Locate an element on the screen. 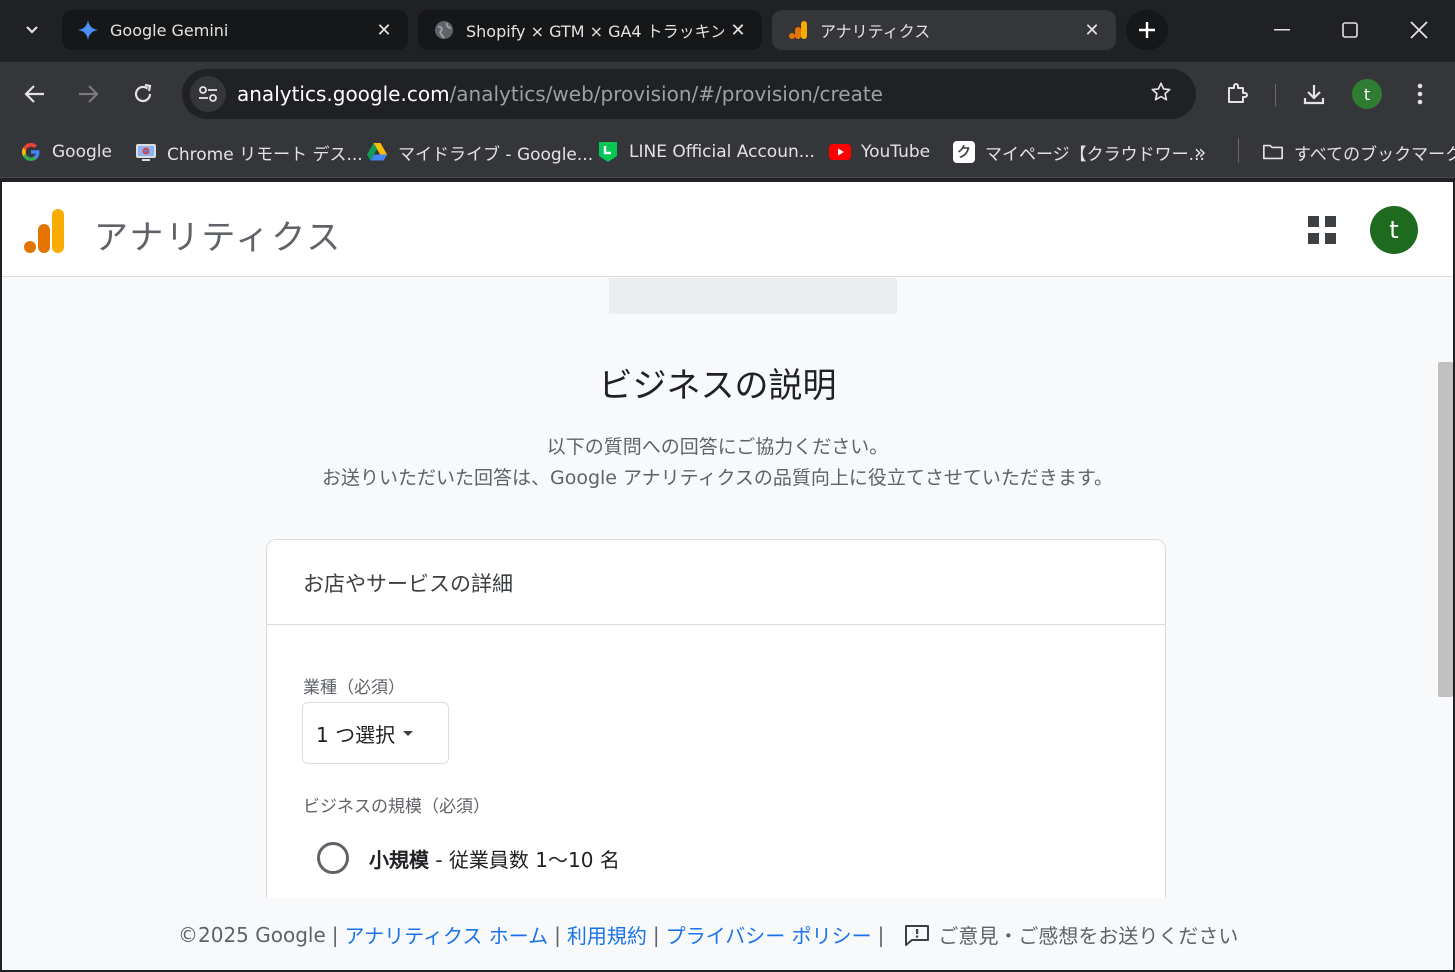  reload-button is located at coordinates (143, 94).